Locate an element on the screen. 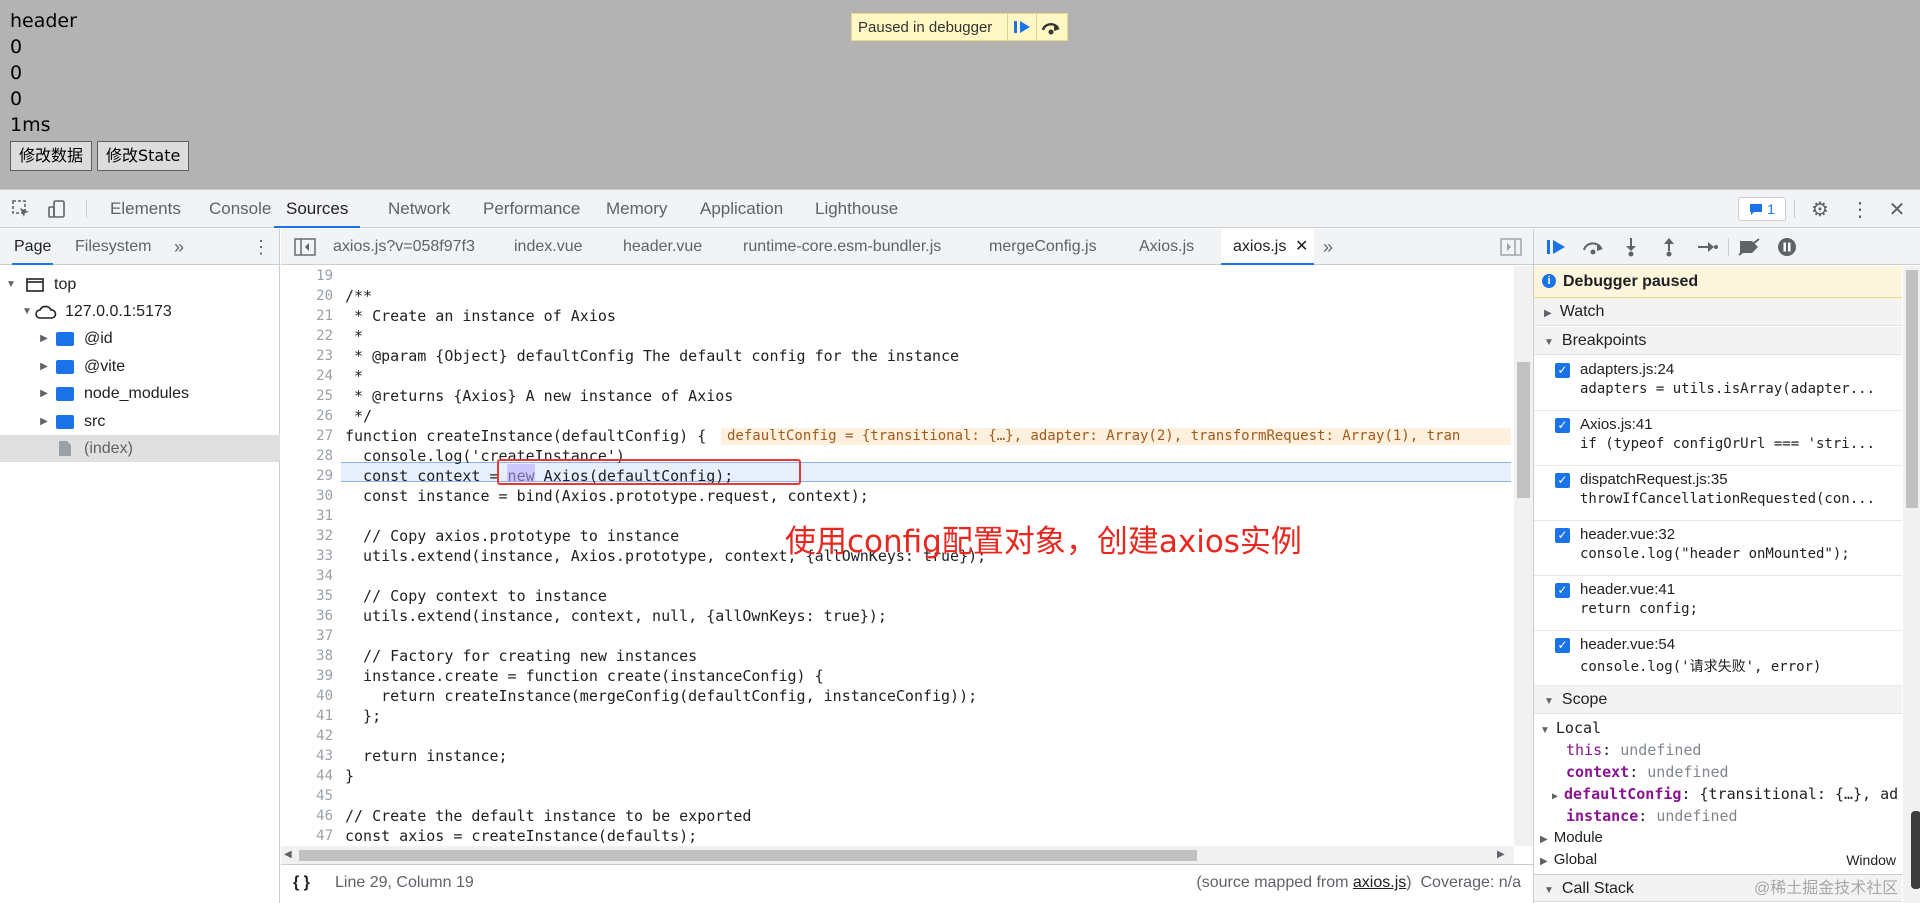  breakpoint-item: ✓ header.vue:41 return config; is located at coordinates (1718, 603).